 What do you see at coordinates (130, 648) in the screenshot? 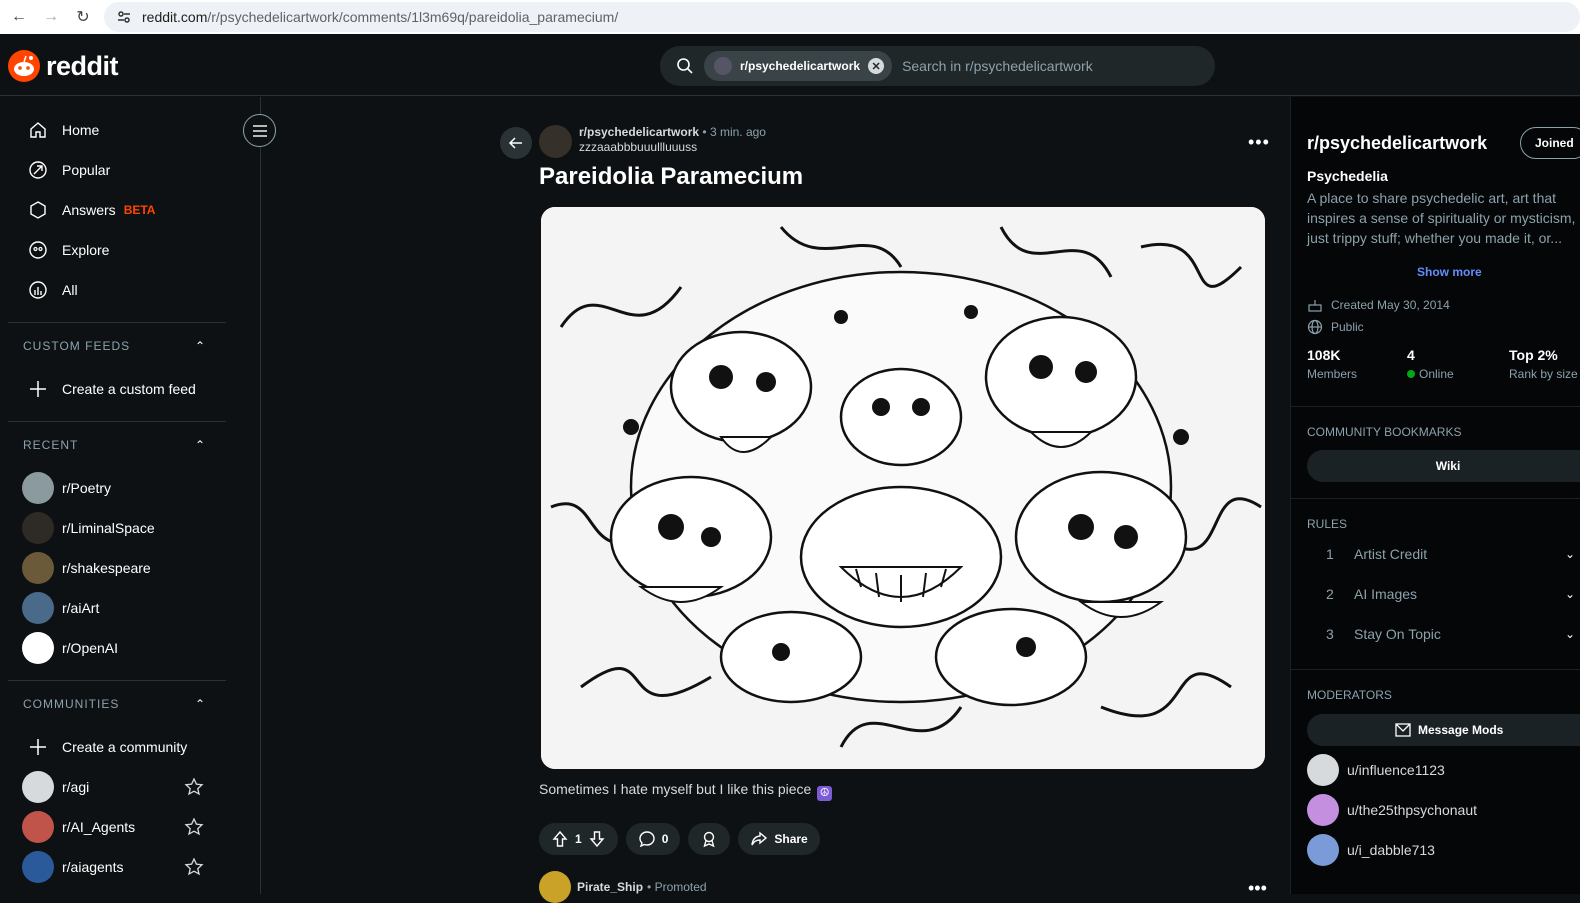
I see `recent-item: r/OpenAI` at bounding box center [130, 648].